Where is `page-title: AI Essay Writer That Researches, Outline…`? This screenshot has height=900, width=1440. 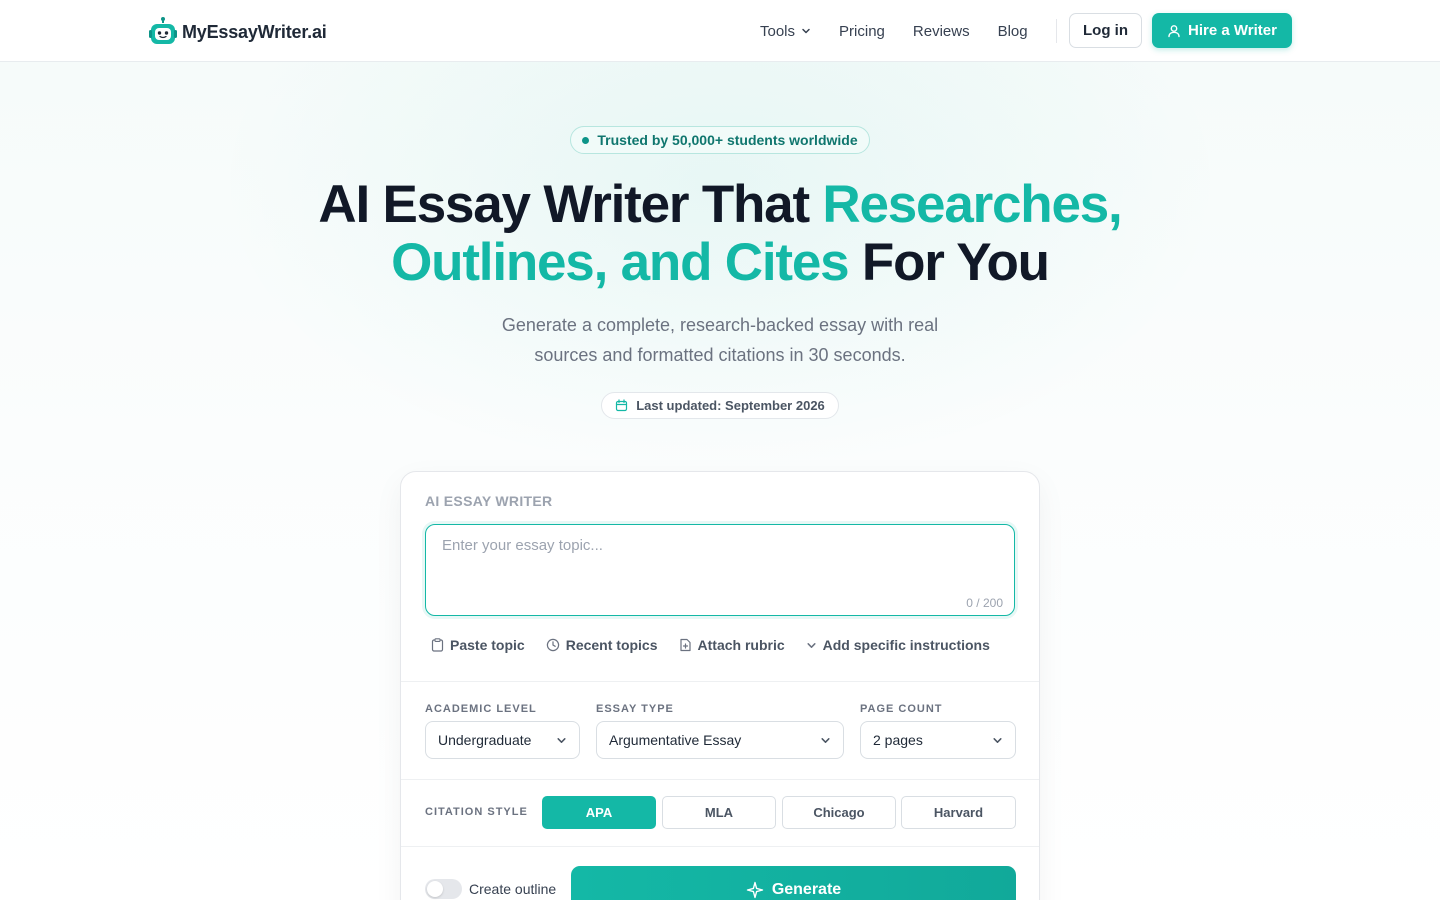
page-title: AI Essay Writer That Researches, Outline… is located at coordinates (720, 234).